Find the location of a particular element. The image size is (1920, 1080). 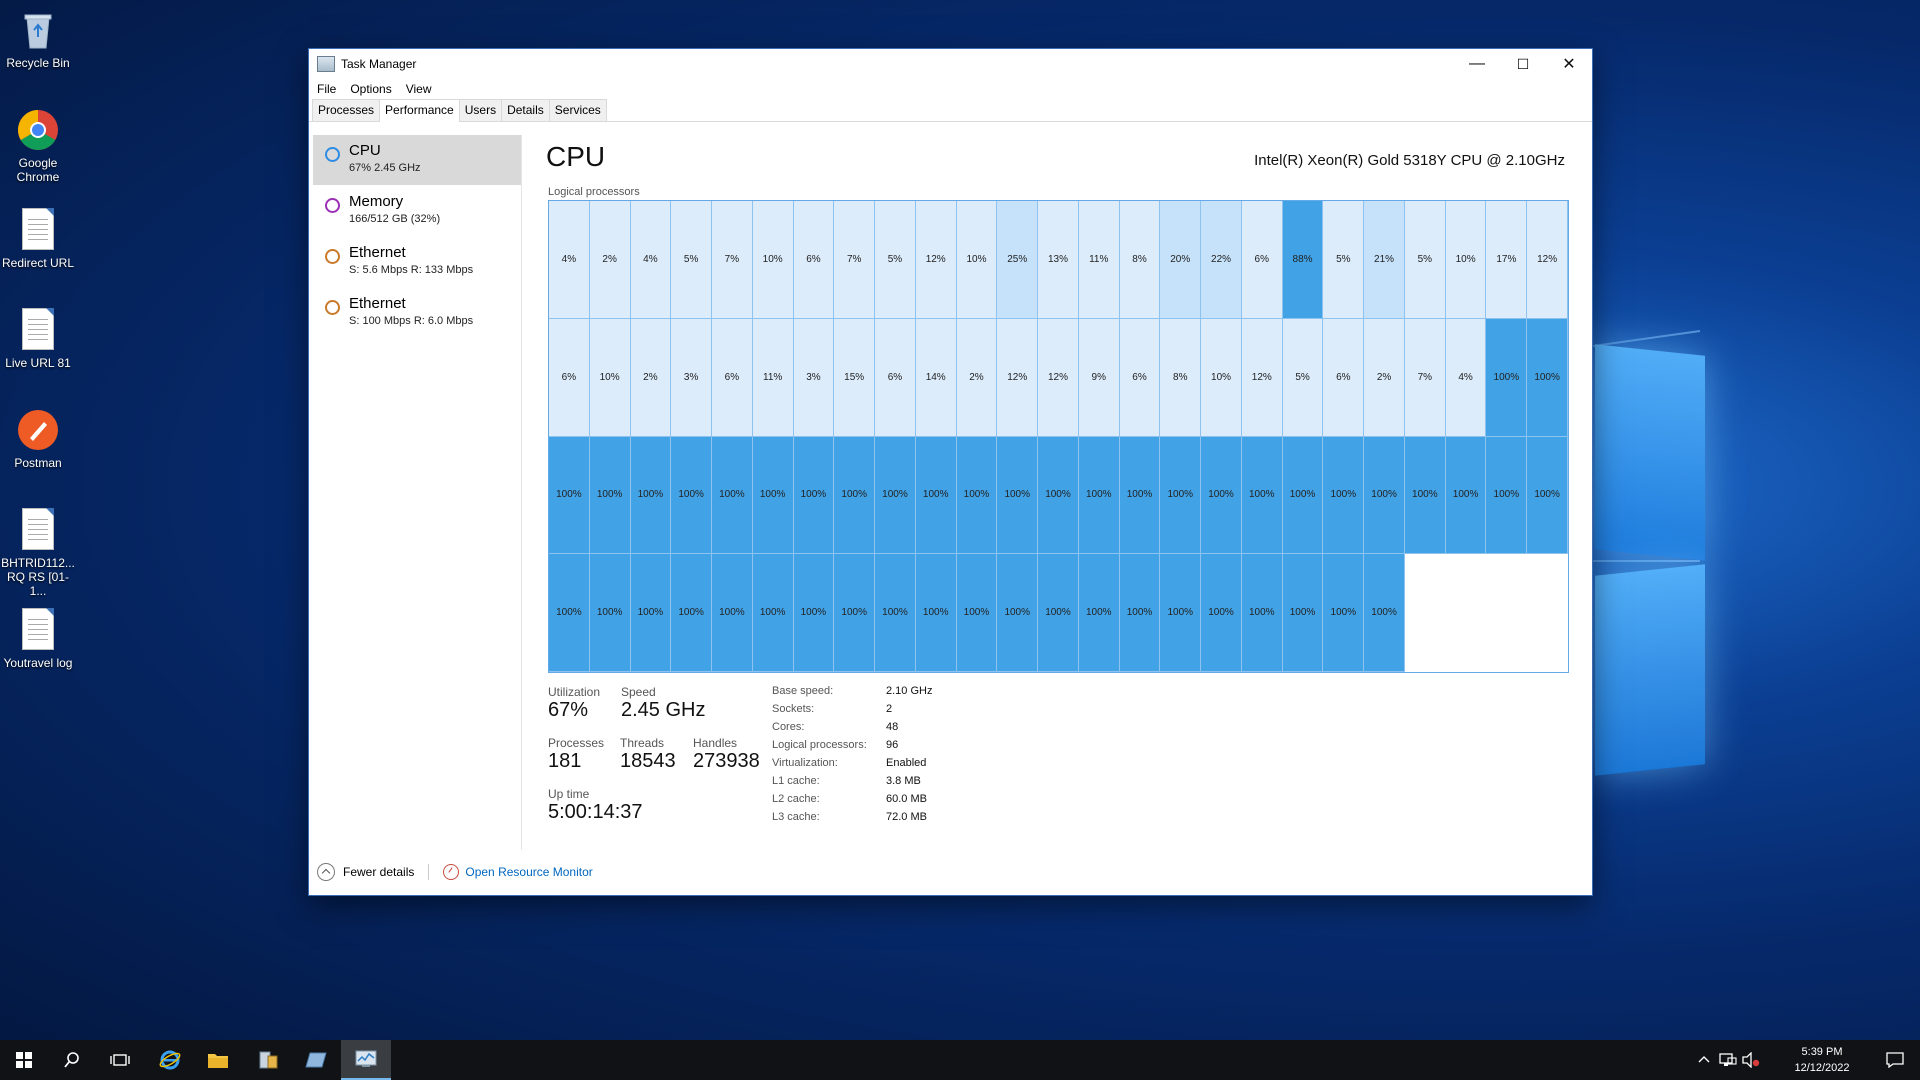

sidebar-item-cpu: CPU 67% 2.45 GHz is located at coordinates (417, 160).